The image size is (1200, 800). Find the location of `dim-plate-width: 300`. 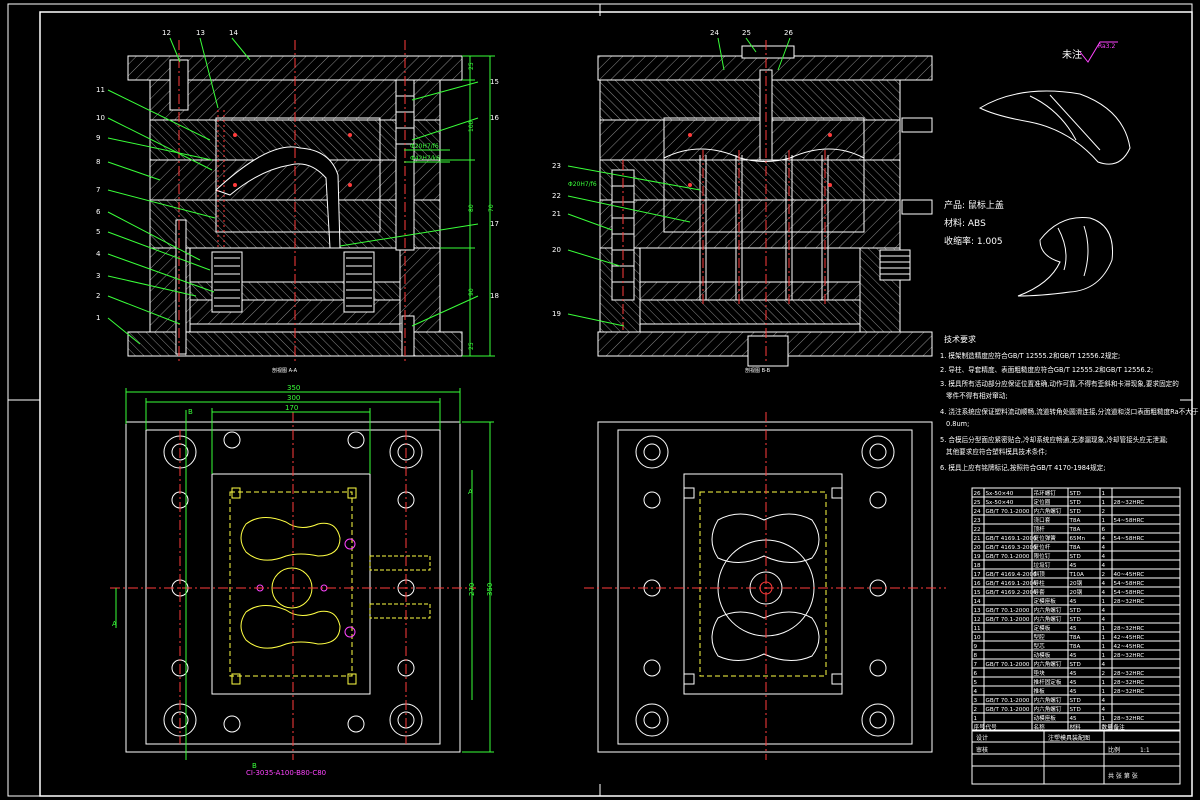

dim-plate-width: 300 is located at coordinates (293, 398).